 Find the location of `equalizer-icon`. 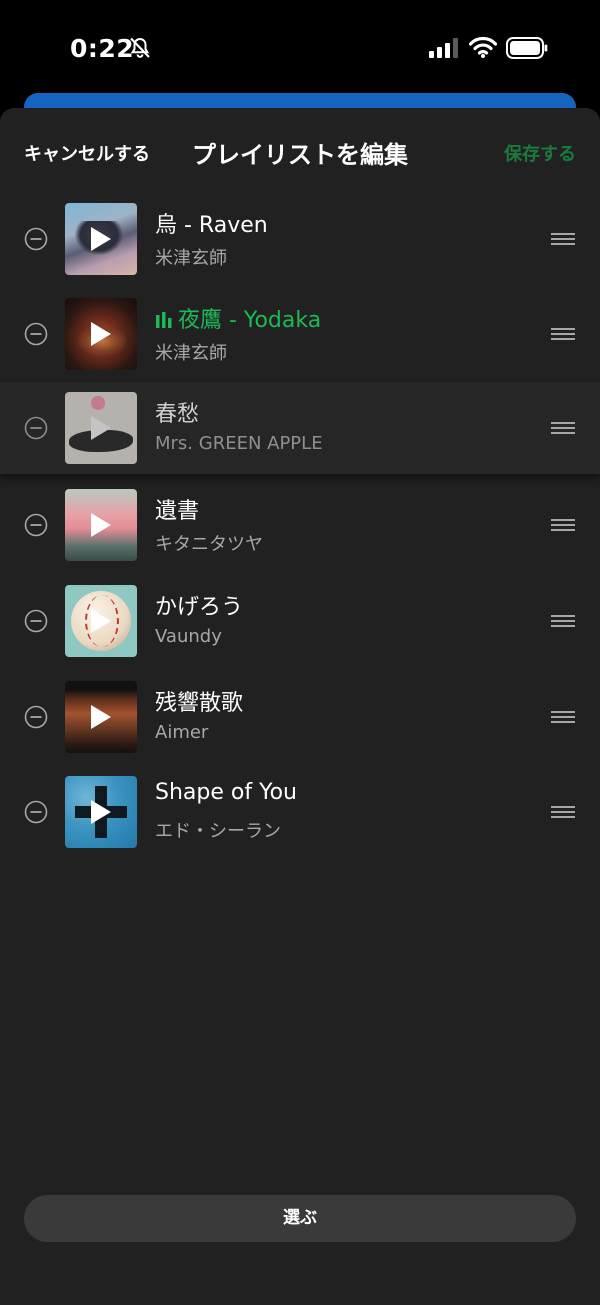

equalizer-icon is located at coordinates (164, 320).